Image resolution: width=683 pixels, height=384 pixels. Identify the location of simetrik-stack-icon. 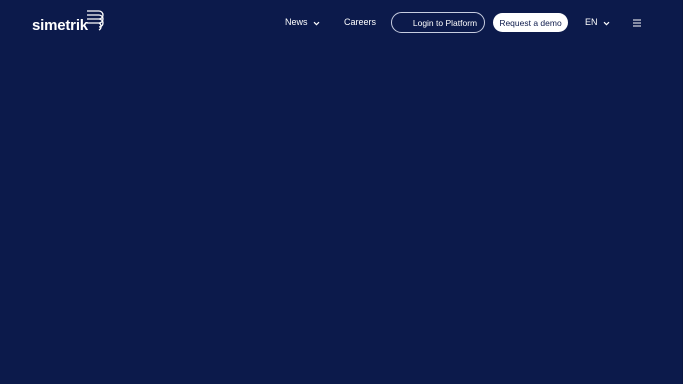
(95, 22).